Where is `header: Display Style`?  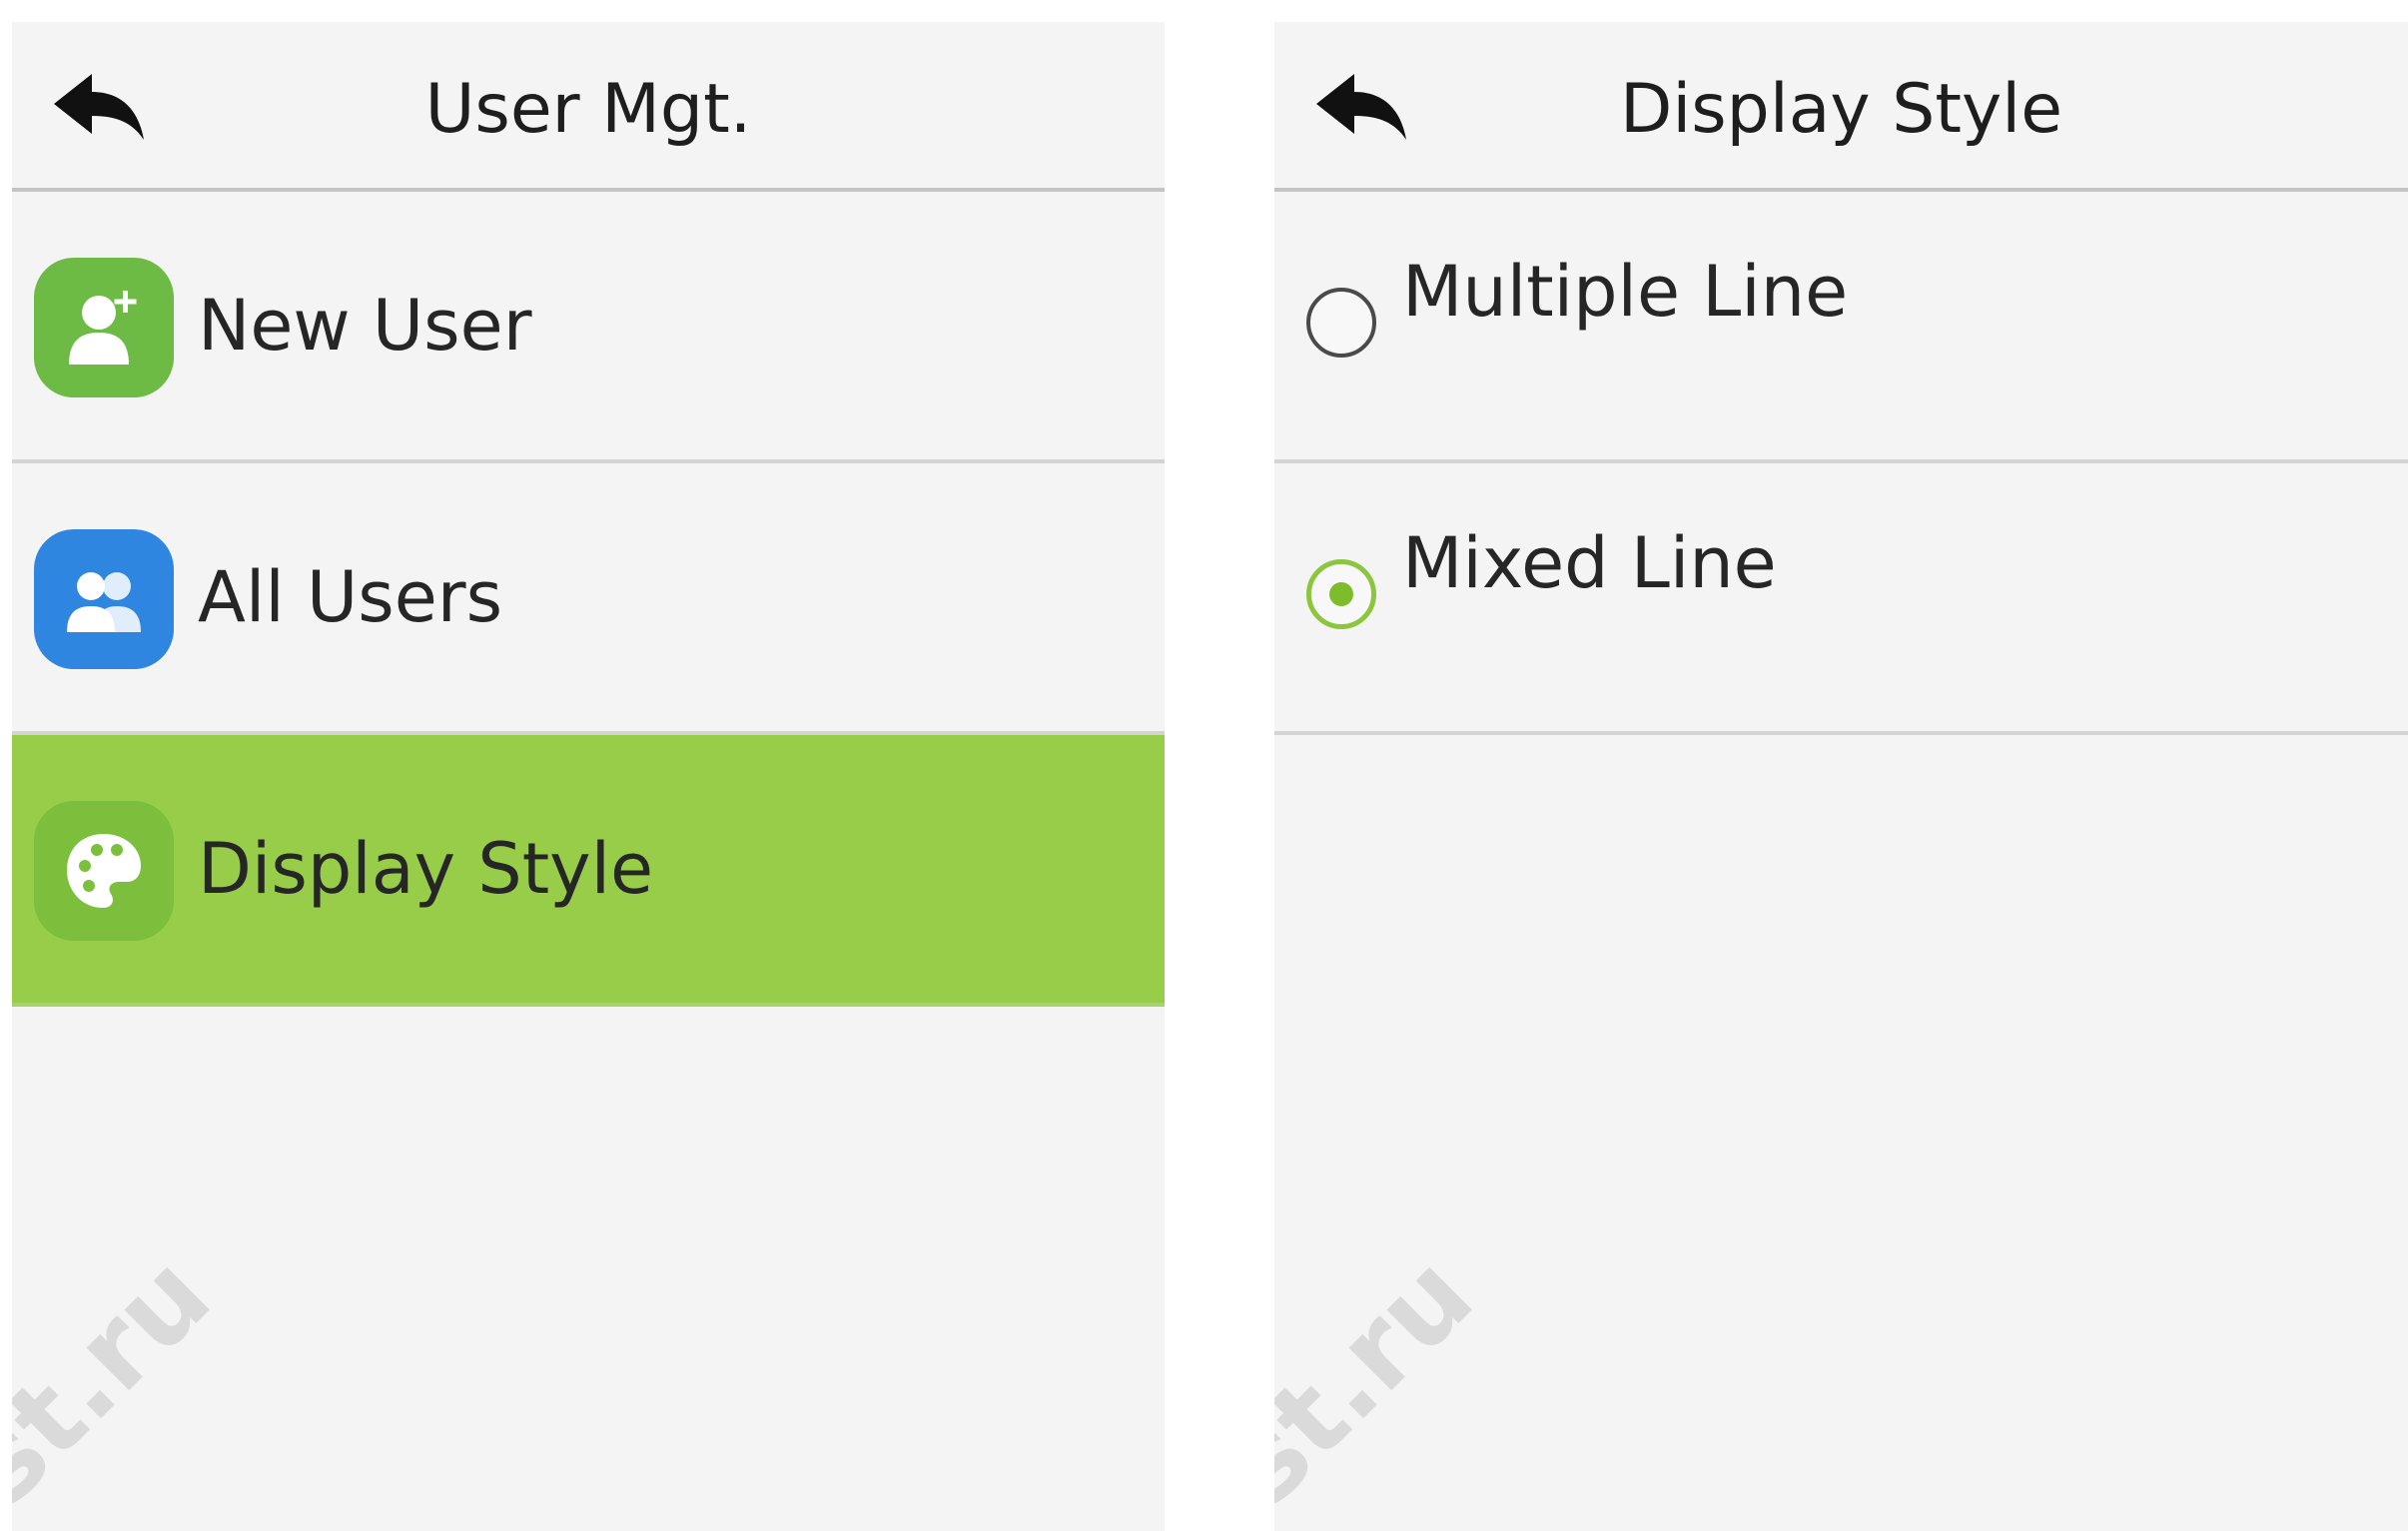 header: Display Style is located at coordinates (1841, 107).